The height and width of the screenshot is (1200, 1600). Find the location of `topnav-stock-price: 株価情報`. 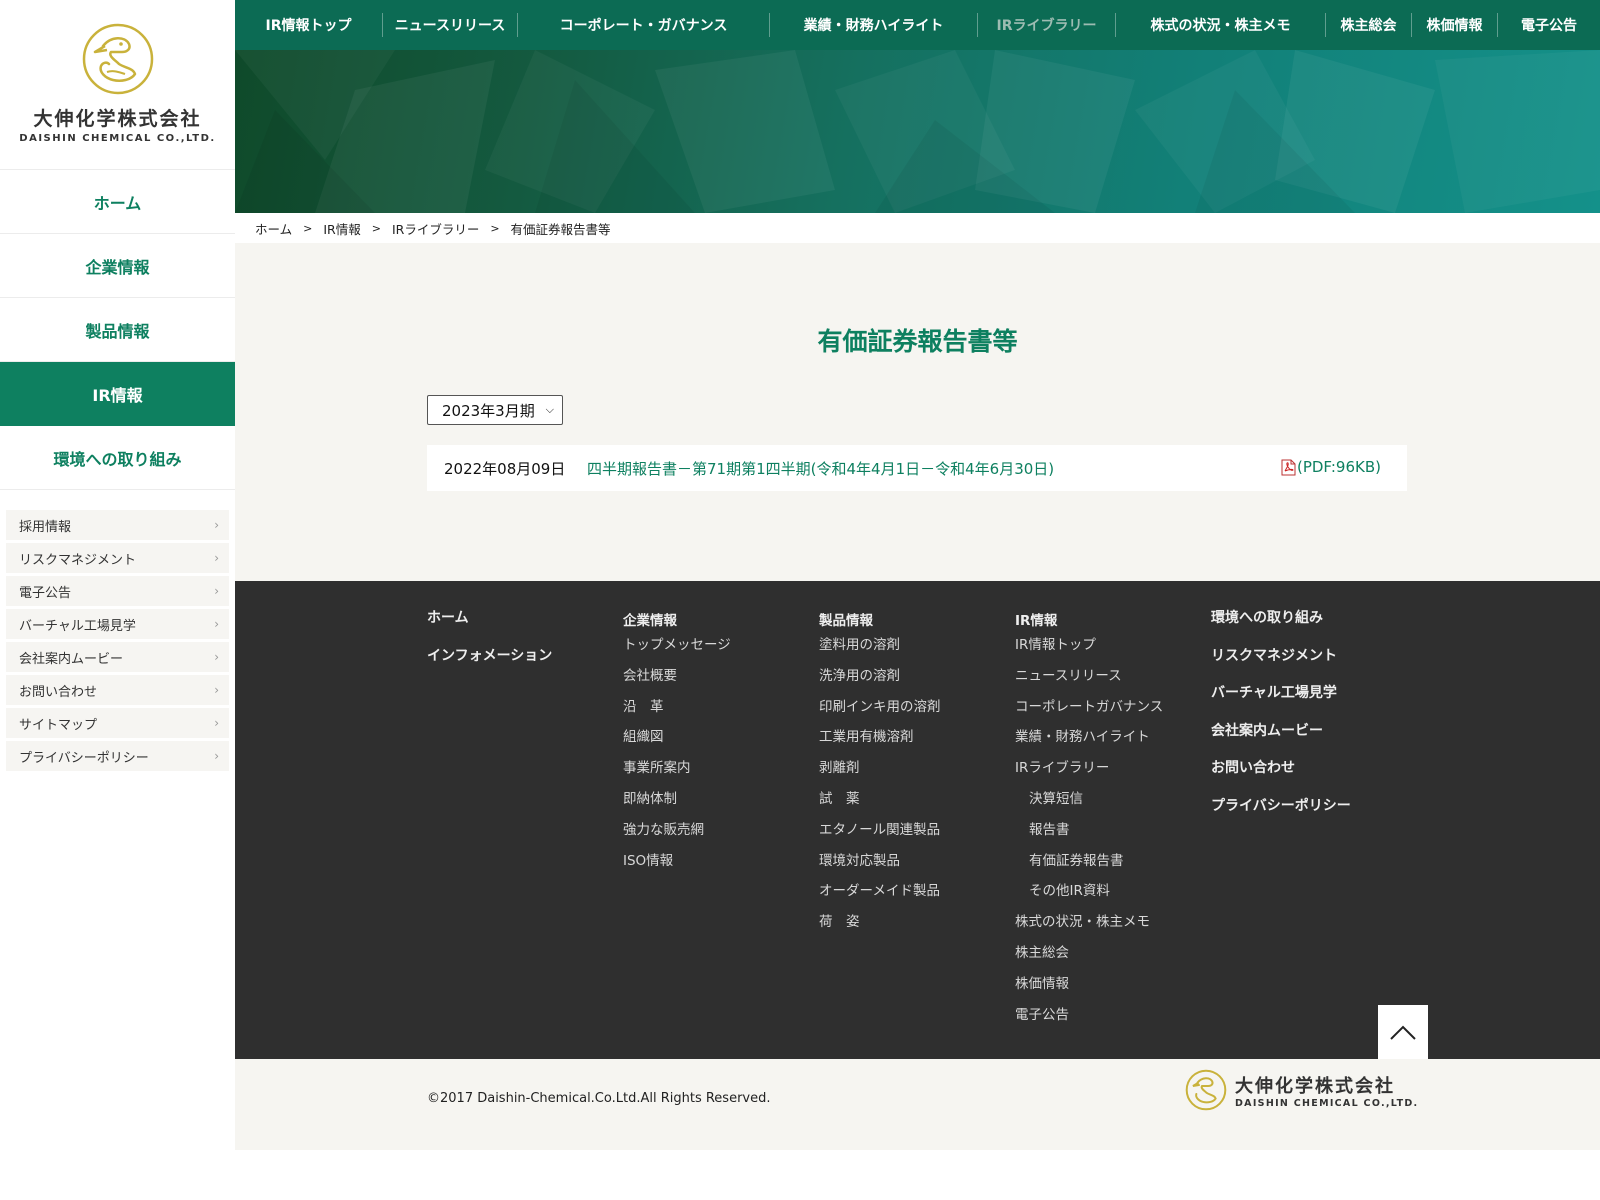

topnav-stock-price: 株価情報 is located at coordinates (1455, 25).